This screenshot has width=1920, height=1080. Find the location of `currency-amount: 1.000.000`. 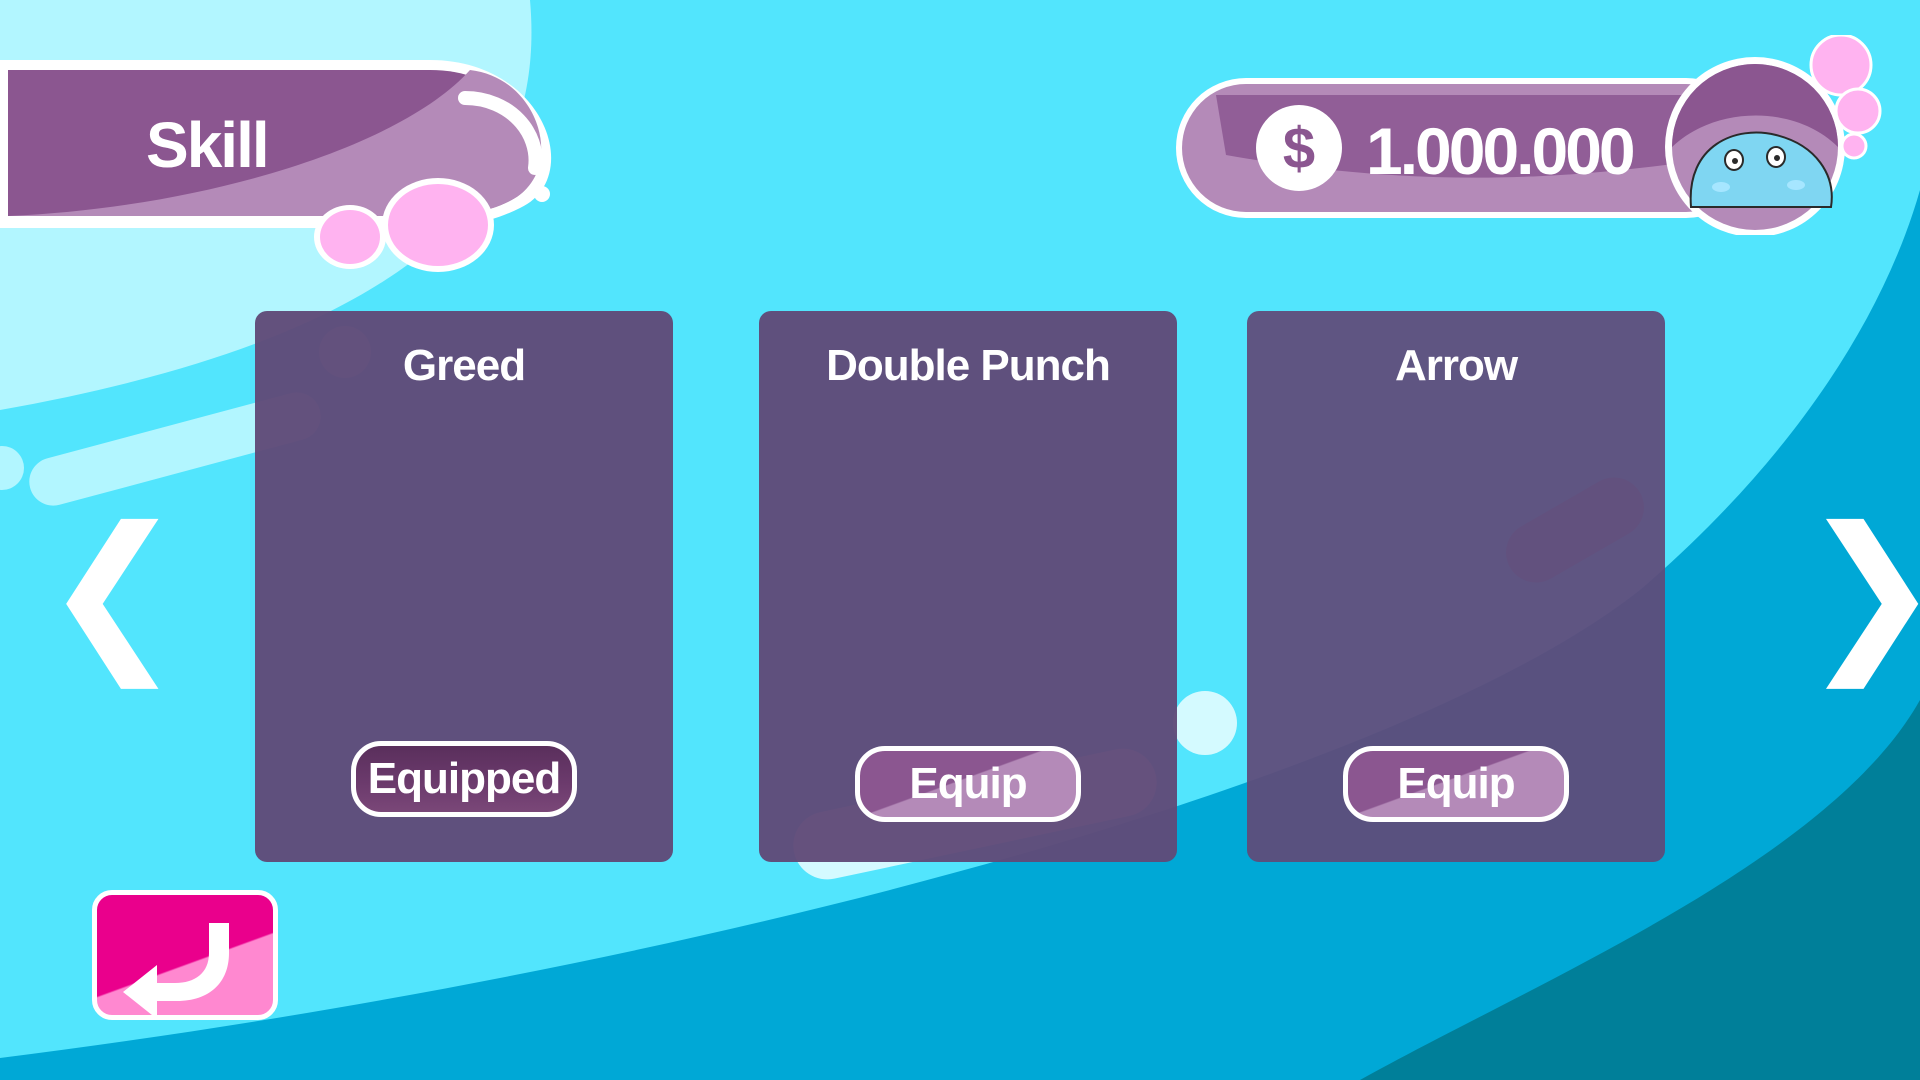

currency-amount: 1.000.000 is located at coordinates (1501, 151).